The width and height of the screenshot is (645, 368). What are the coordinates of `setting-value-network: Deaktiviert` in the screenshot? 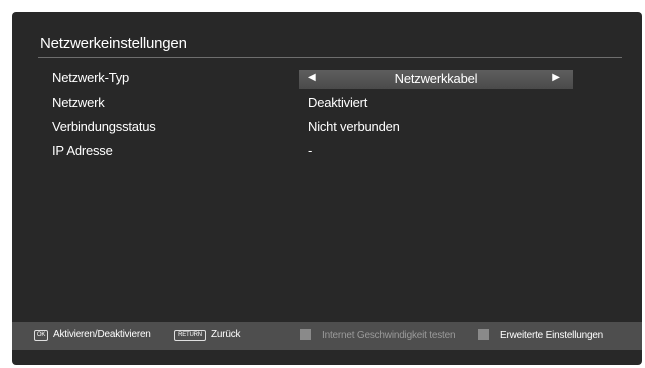 It's located at (338, 102).